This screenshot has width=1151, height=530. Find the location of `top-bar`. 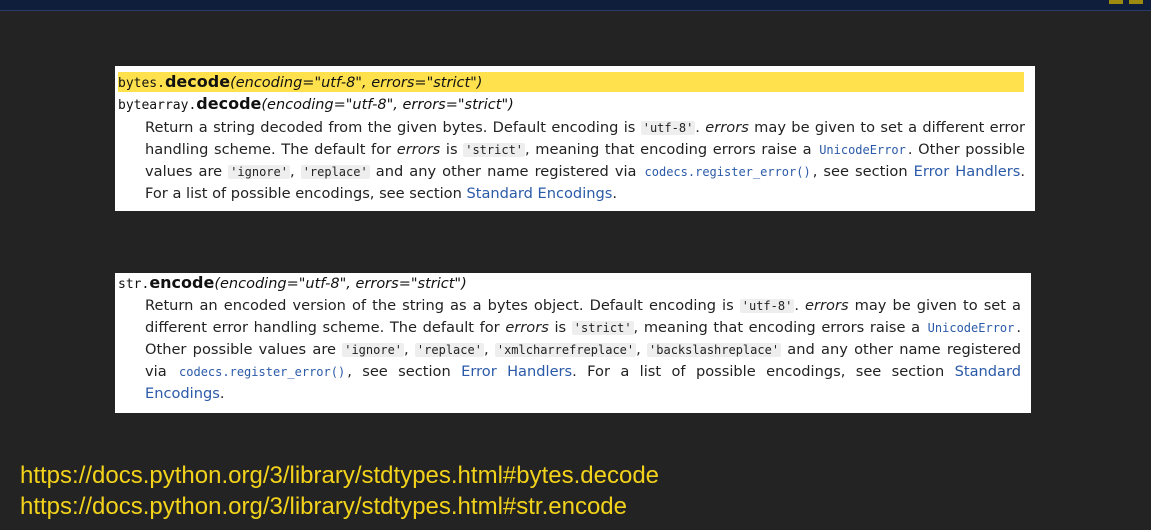

top-bar is located at coordinates (575, 5).